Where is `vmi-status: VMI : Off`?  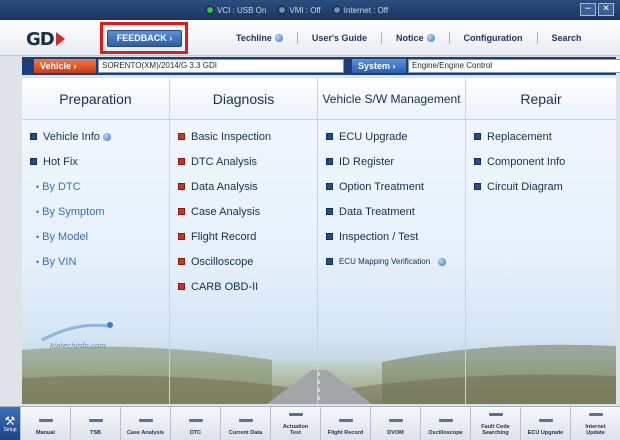
vmi-status: VMI : Off is located at coordinates (299, 10).